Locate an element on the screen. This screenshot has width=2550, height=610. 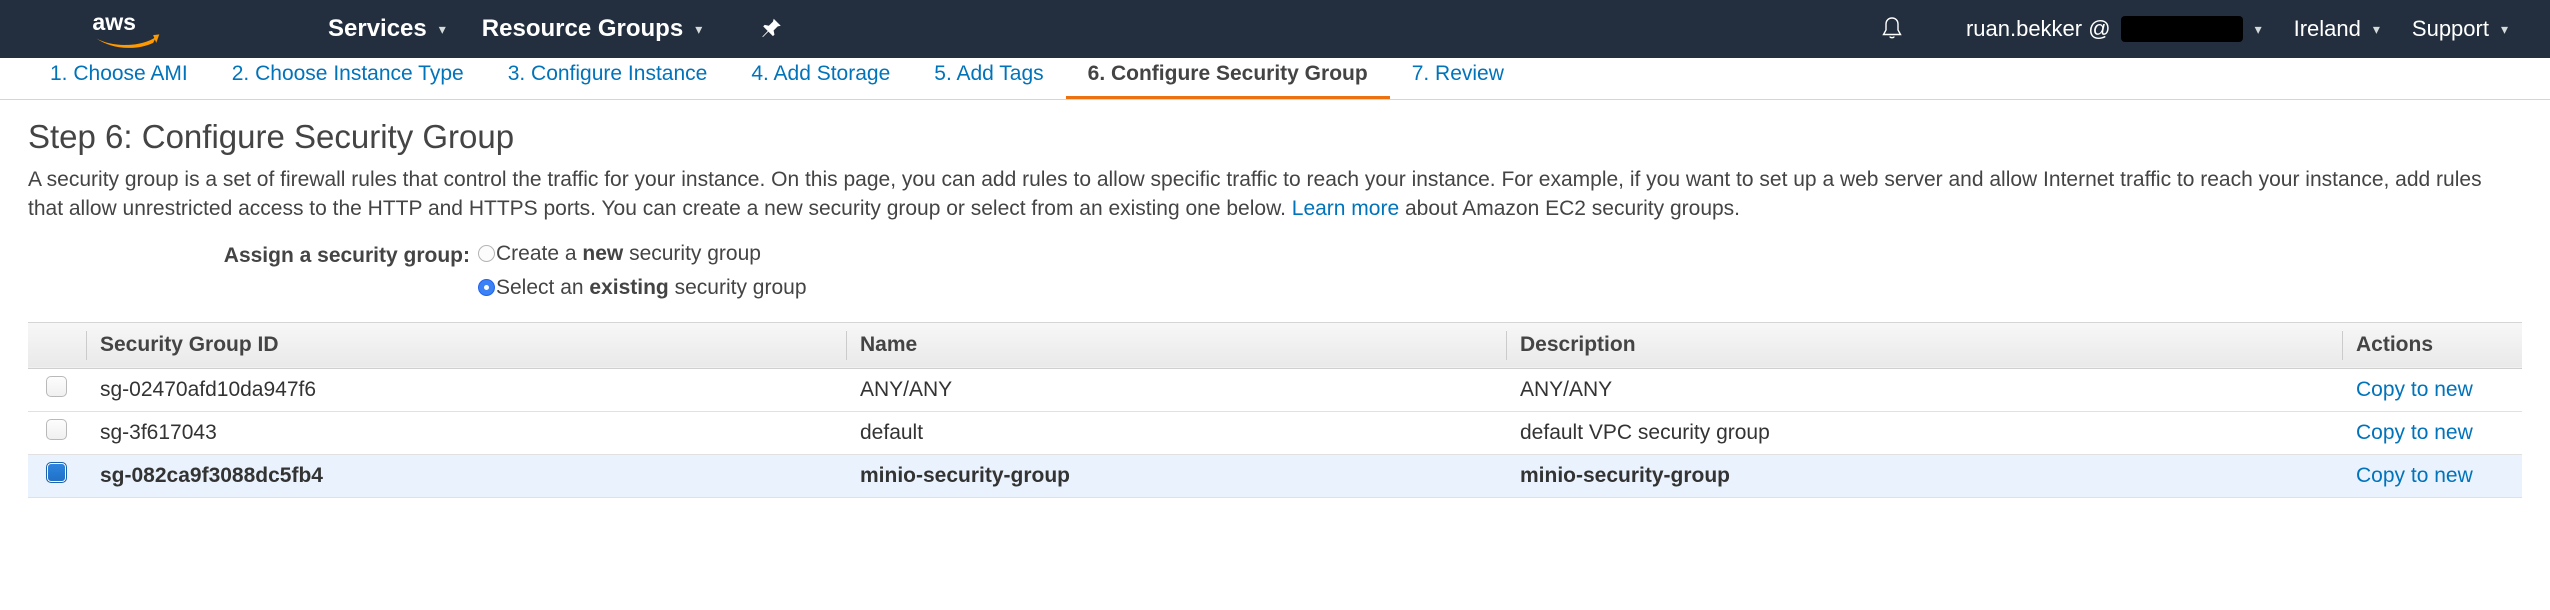
nav-item-resource-groups-label: Resource Groups is located at coordinates (582, 28).